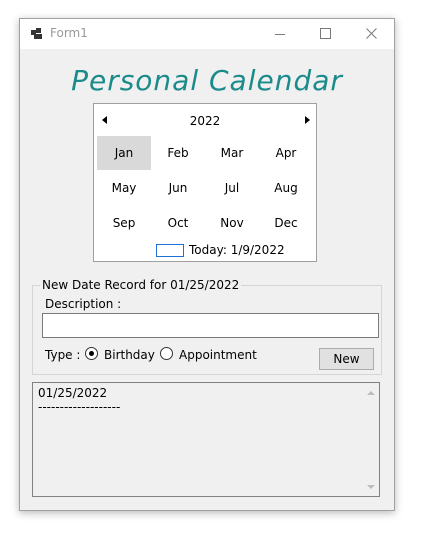 The image size is (426, 539). Describe the element at coordinates (207, 34) in the screenshot. I see `title-bar: Form1` at that location.